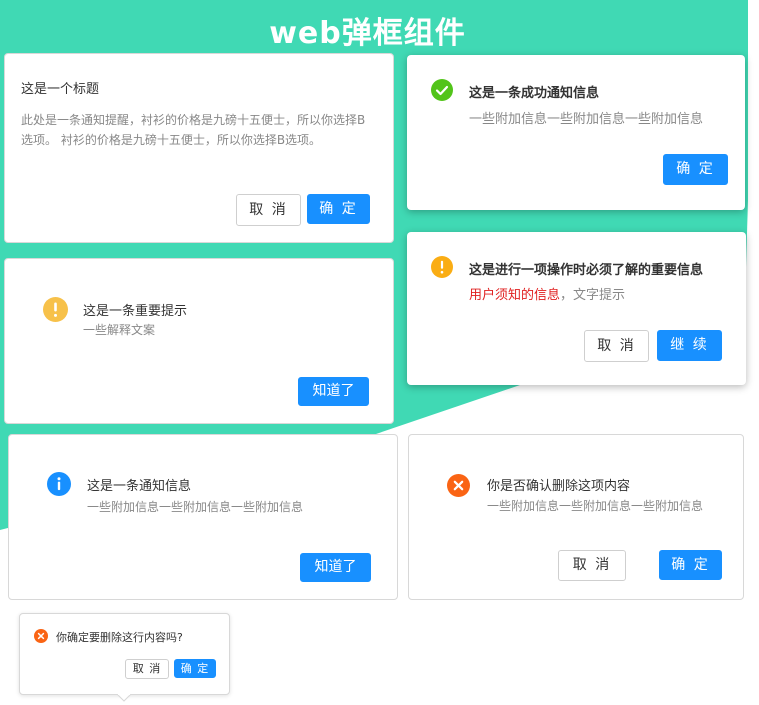 The image size is (759, 705). Describe the element at coordinates (119, 330) in the screenshot. I see `dialog-desc: 一些解释文案` at that location.